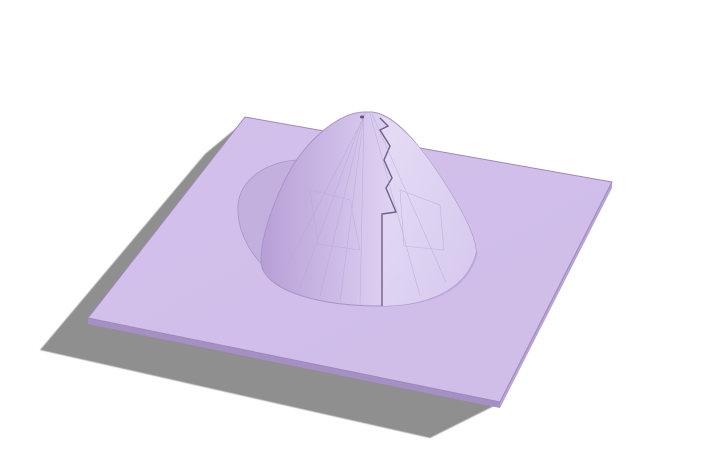 Image resolution: width=725 pixels, height=453 pixels. Describe the element at coordinates (362, 117) in the screenshot. I see `dome-top-point` at that location.